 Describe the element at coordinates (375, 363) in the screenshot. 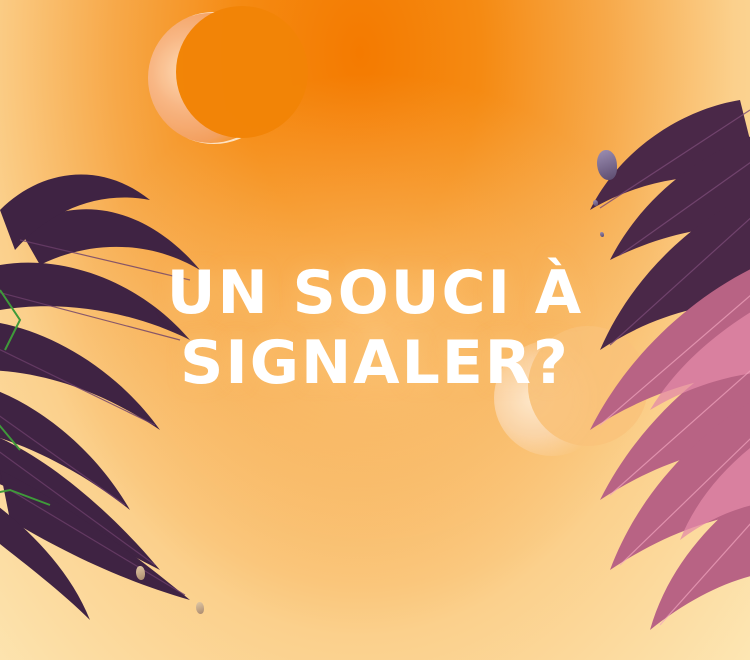

I see `headline-line-2: SIGNALER?` at that location.